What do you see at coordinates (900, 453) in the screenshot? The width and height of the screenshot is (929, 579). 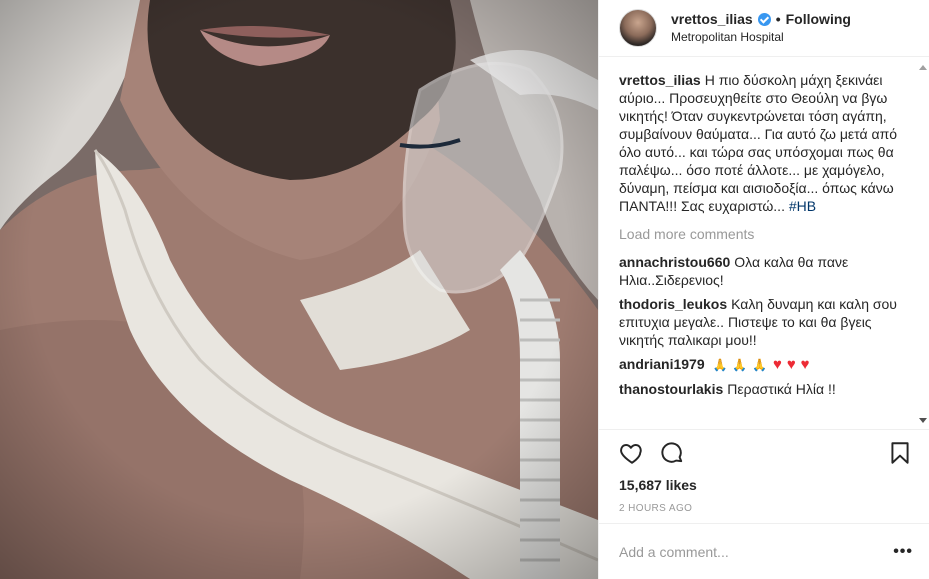 I see `bookmark-icon` at bounding box center [900, 453].